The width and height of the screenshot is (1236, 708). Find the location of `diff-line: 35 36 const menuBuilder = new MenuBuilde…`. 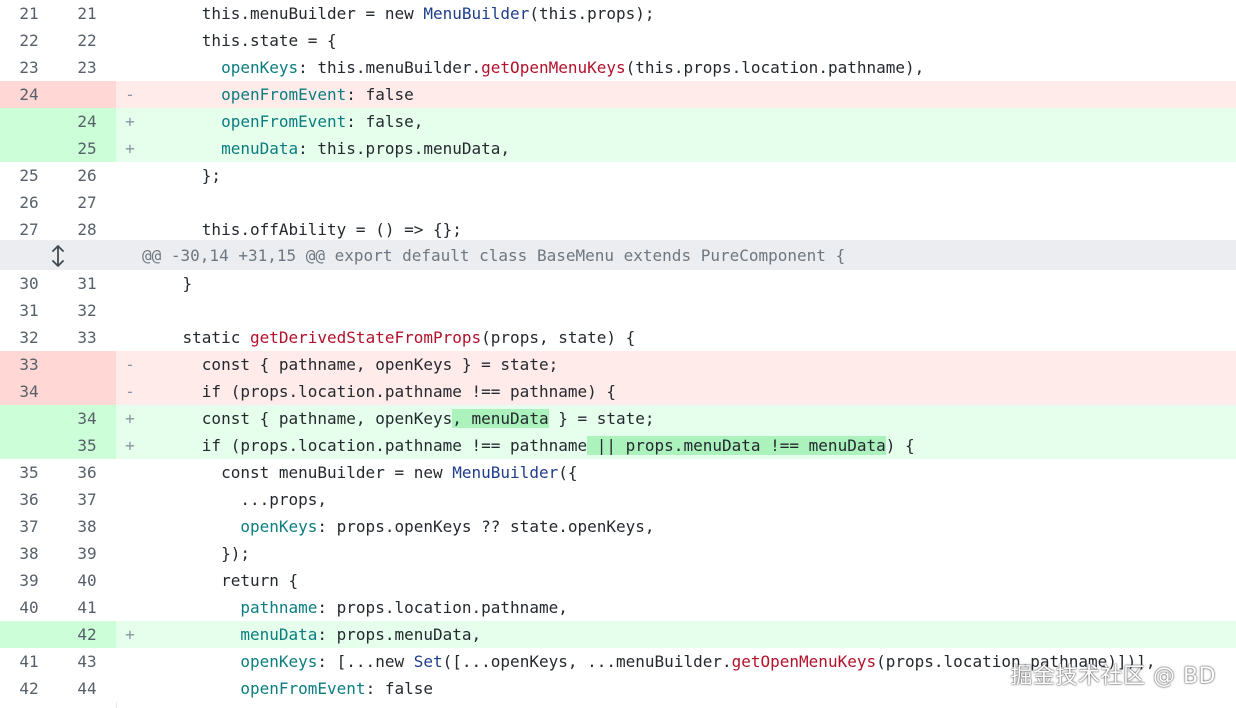

diff-line: 35 36 const menuBuilder = new MenuBuilde… is located at coordinates (618, 472).